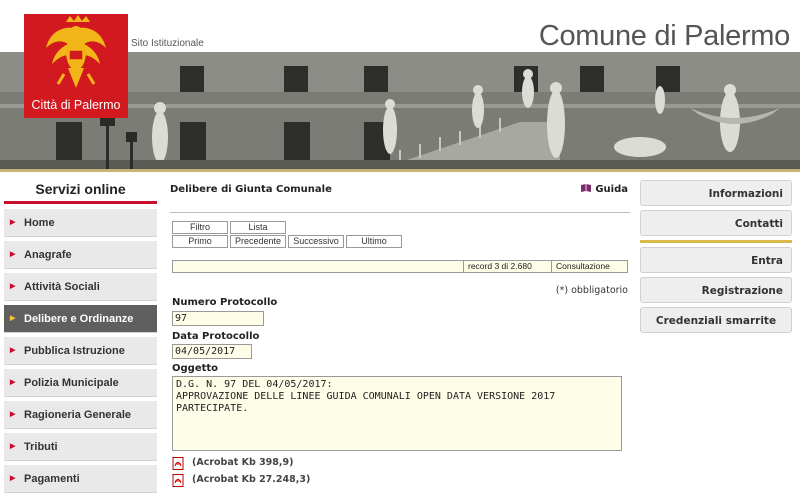 This screenshot has height=493, width=800. I want to click on informazioni-button: Informazioni, so click(716, 193).